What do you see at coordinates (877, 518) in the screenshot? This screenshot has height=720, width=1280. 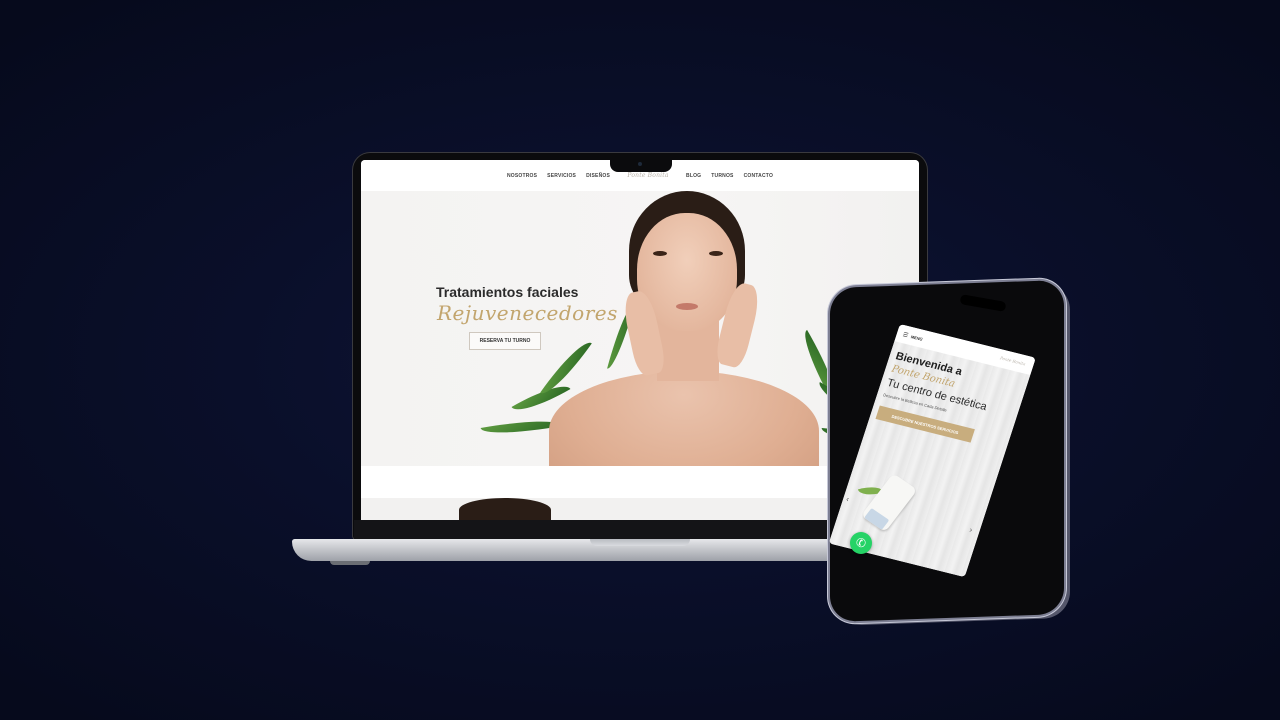 I see `cream-tube-cap` at bounding box center [877, 518].